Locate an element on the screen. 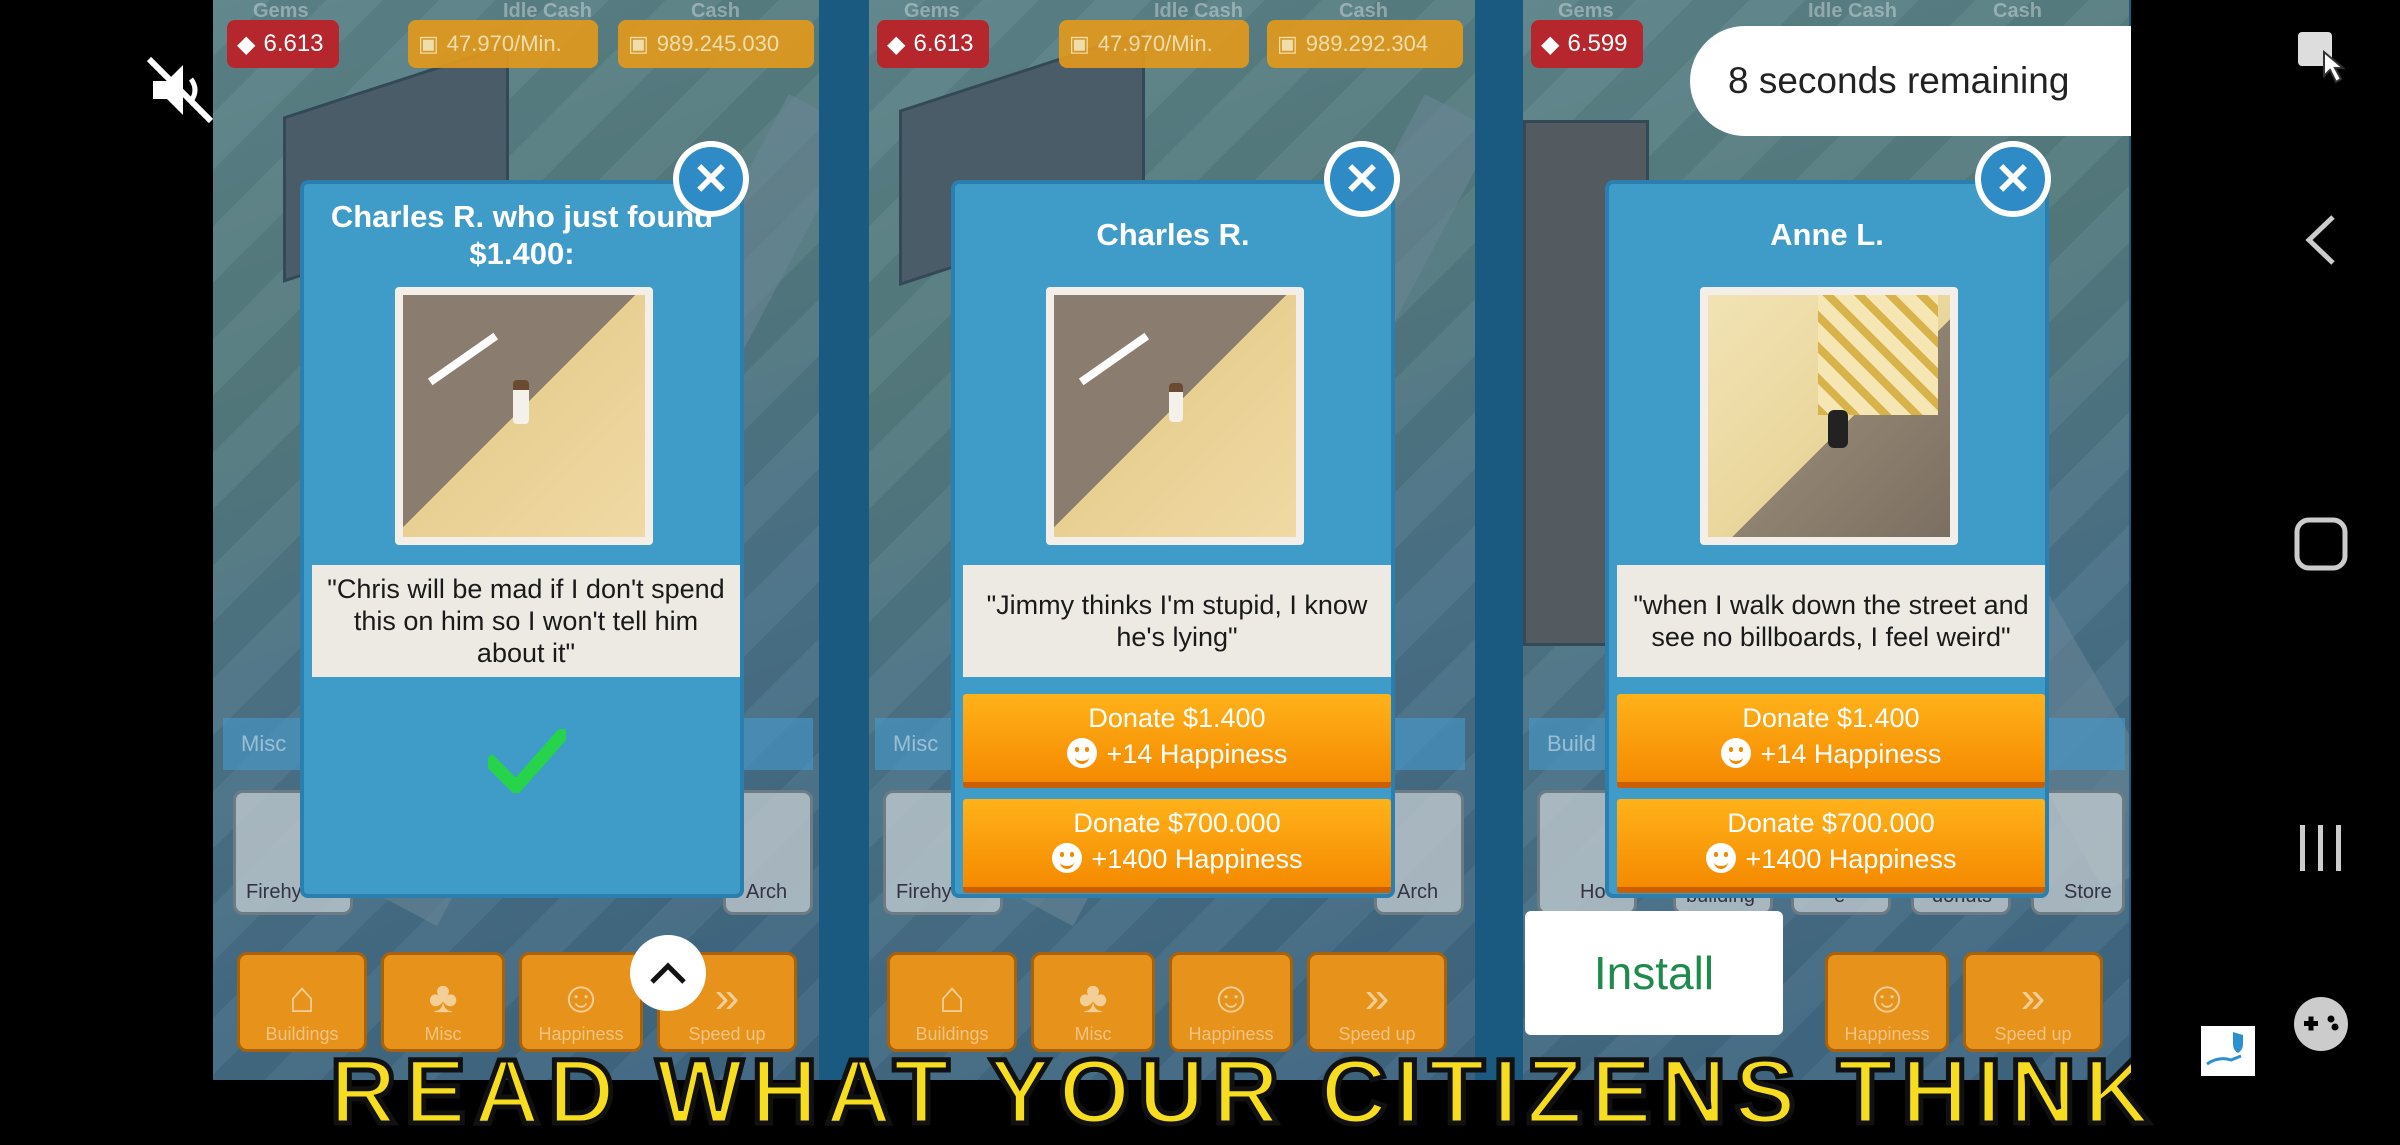  cash-counter: ▣ 989.245.030 is located at coordinates (716, 44).